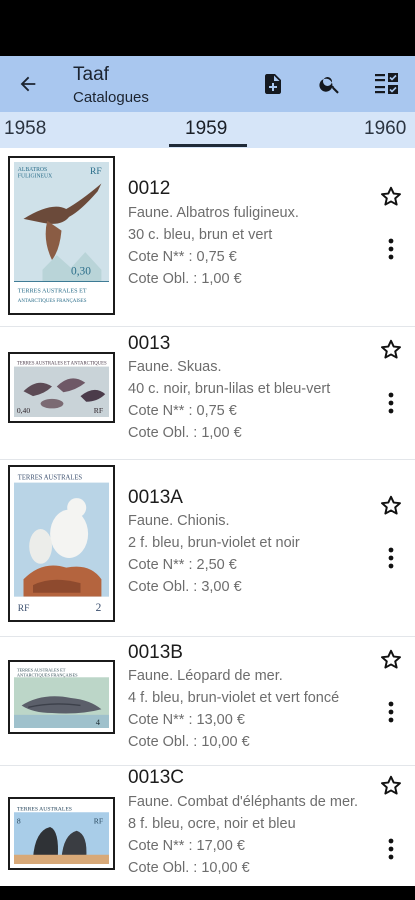 Image resolution: width=415 pixels, height=900 pixels. What do you see at coordinates (111, 86) in the screenshot?
I see `title-block: Taaf Catalogues` at bounding box center [111, 86].